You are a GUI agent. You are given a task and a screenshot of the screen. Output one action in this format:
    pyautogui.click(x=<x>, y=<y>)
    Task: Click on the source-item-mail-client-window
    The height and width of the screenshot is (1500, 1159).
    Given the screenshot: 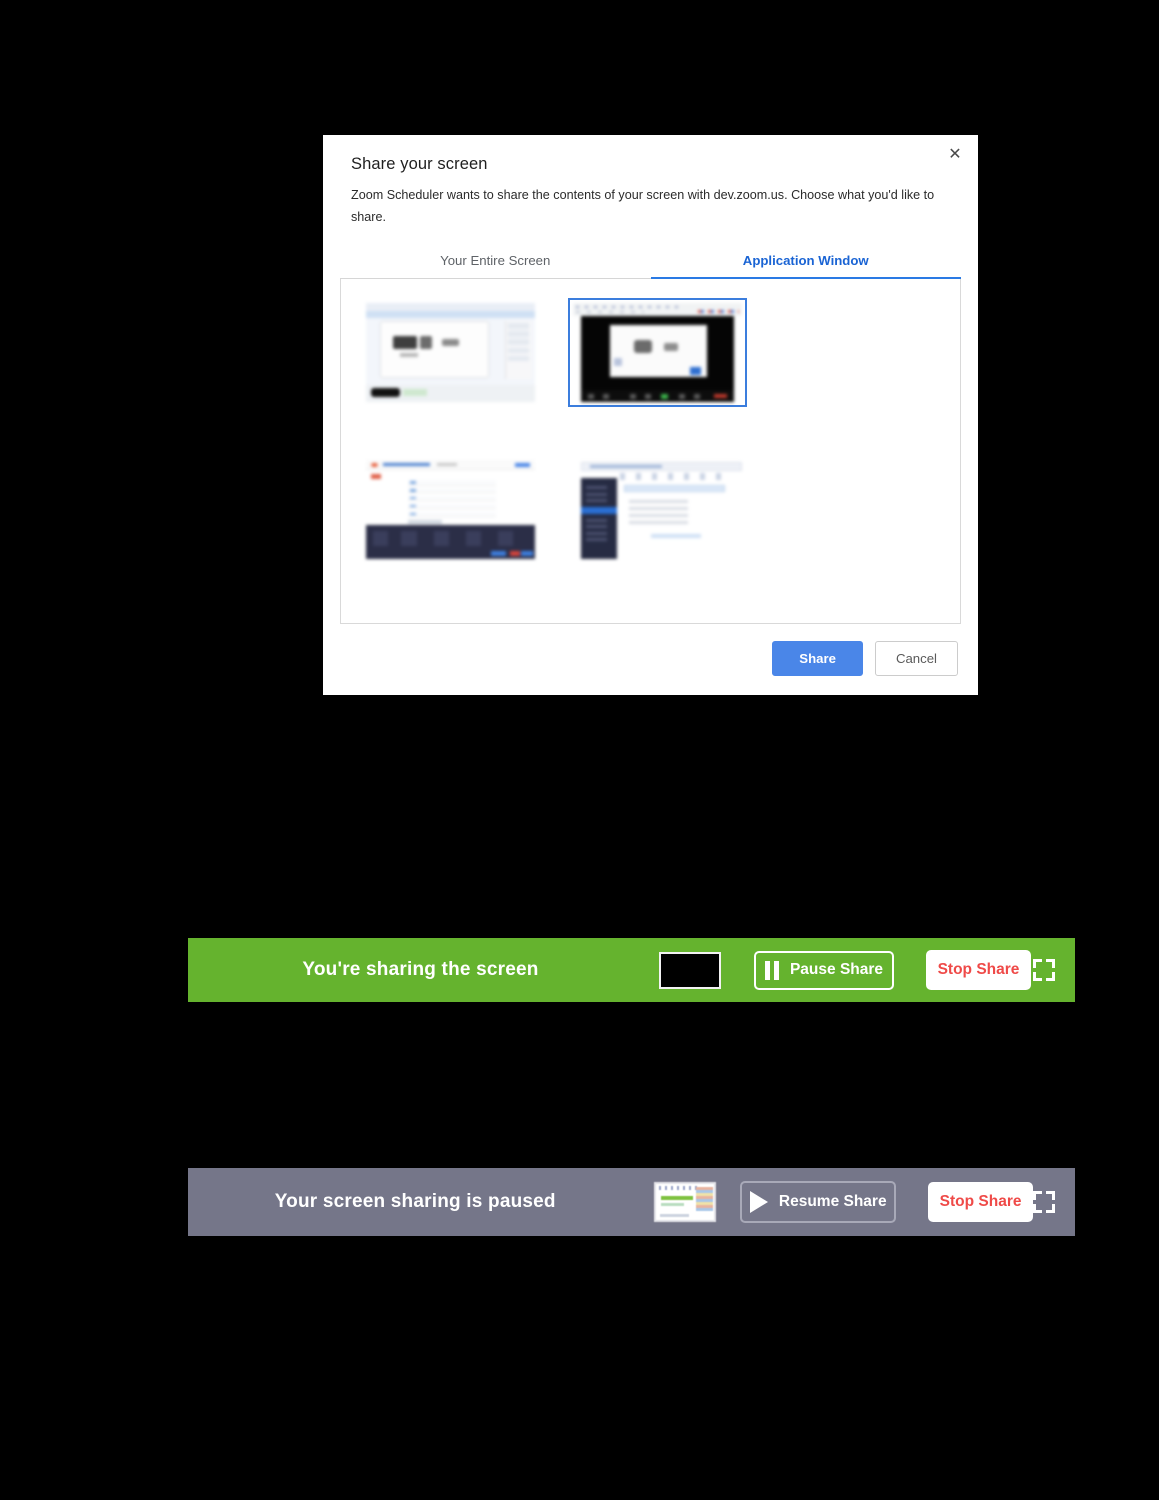 What is the action you would take?
    pyautogui.click(x=657, y=509)
    